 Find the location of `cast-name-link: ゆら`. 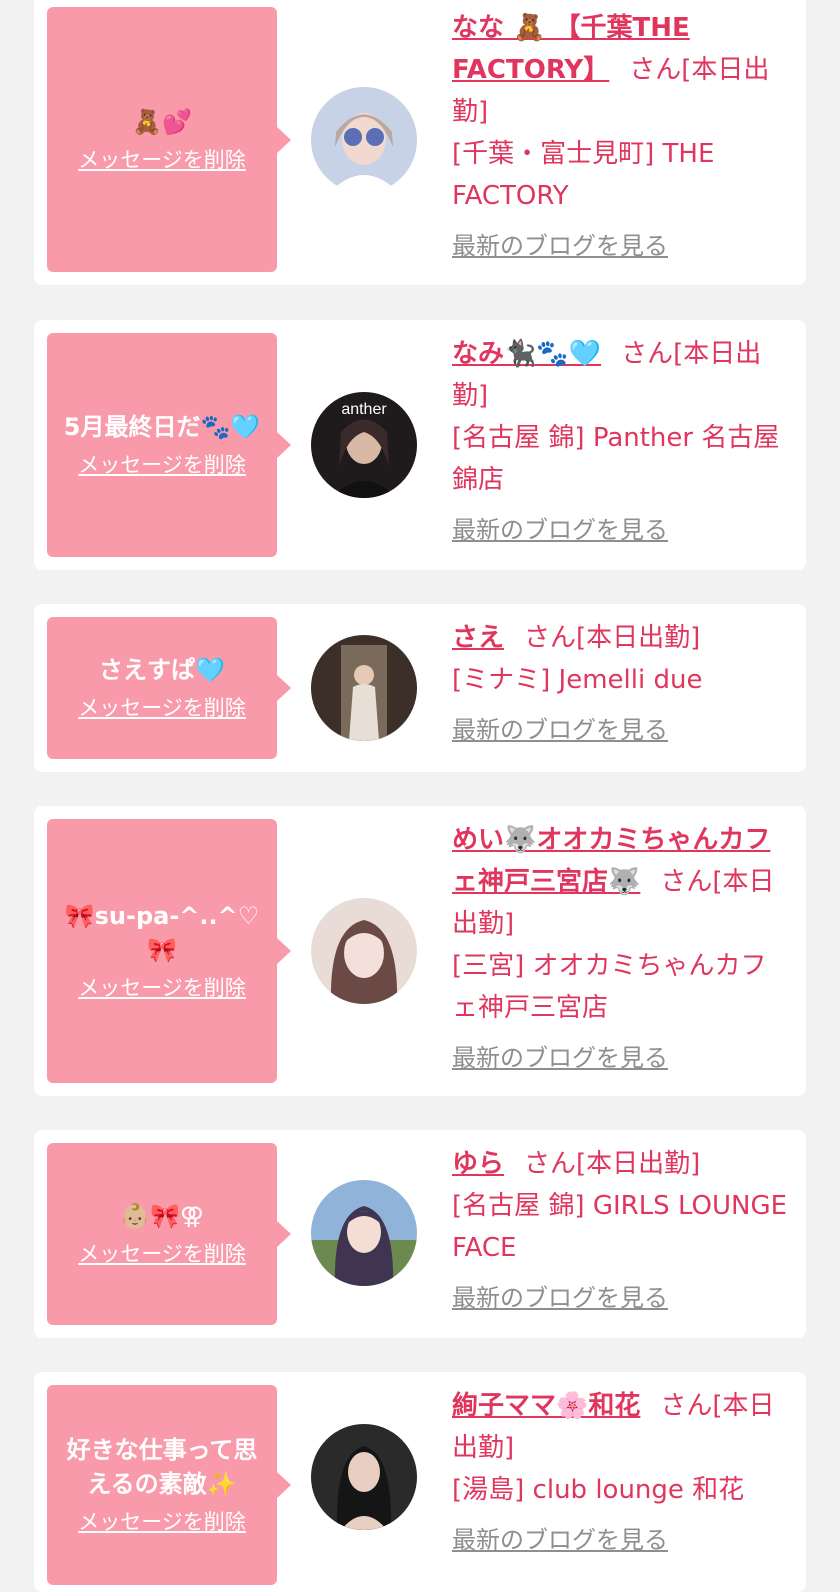

cast-name-link: ゆら is located at coordinates (478, 1164).